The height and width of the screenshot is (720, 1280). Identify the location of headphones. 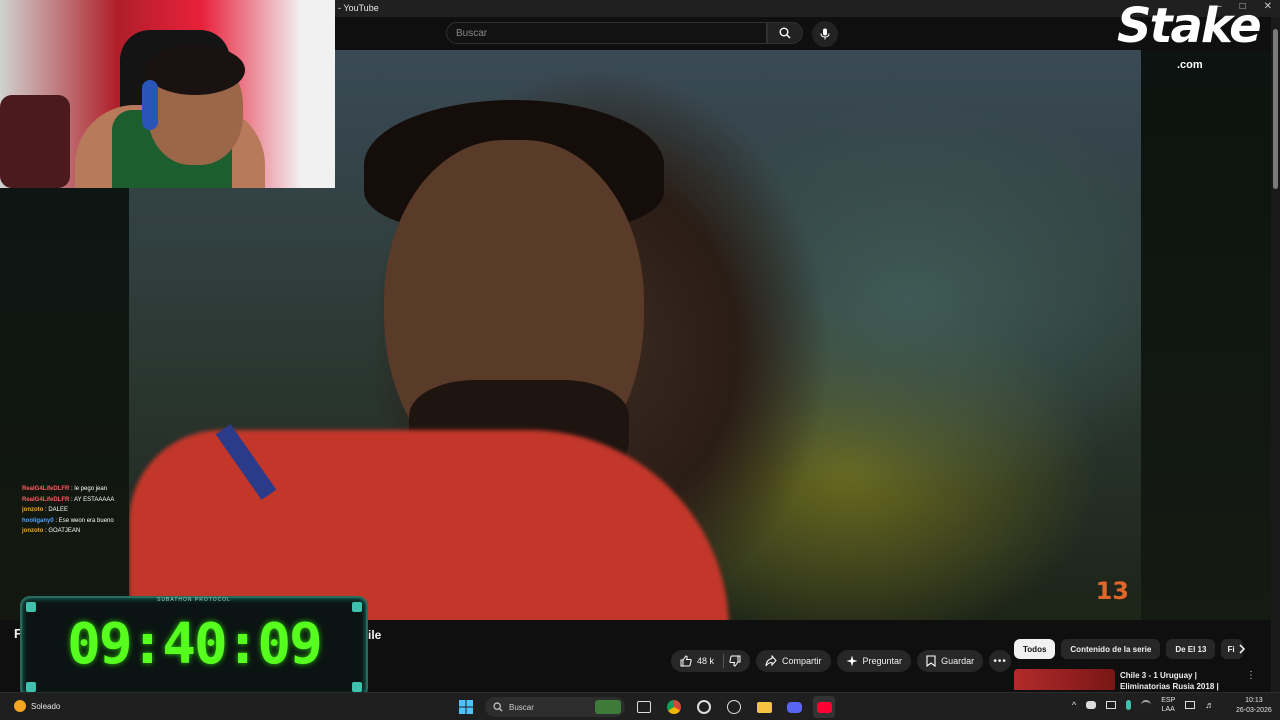
(150, 105).